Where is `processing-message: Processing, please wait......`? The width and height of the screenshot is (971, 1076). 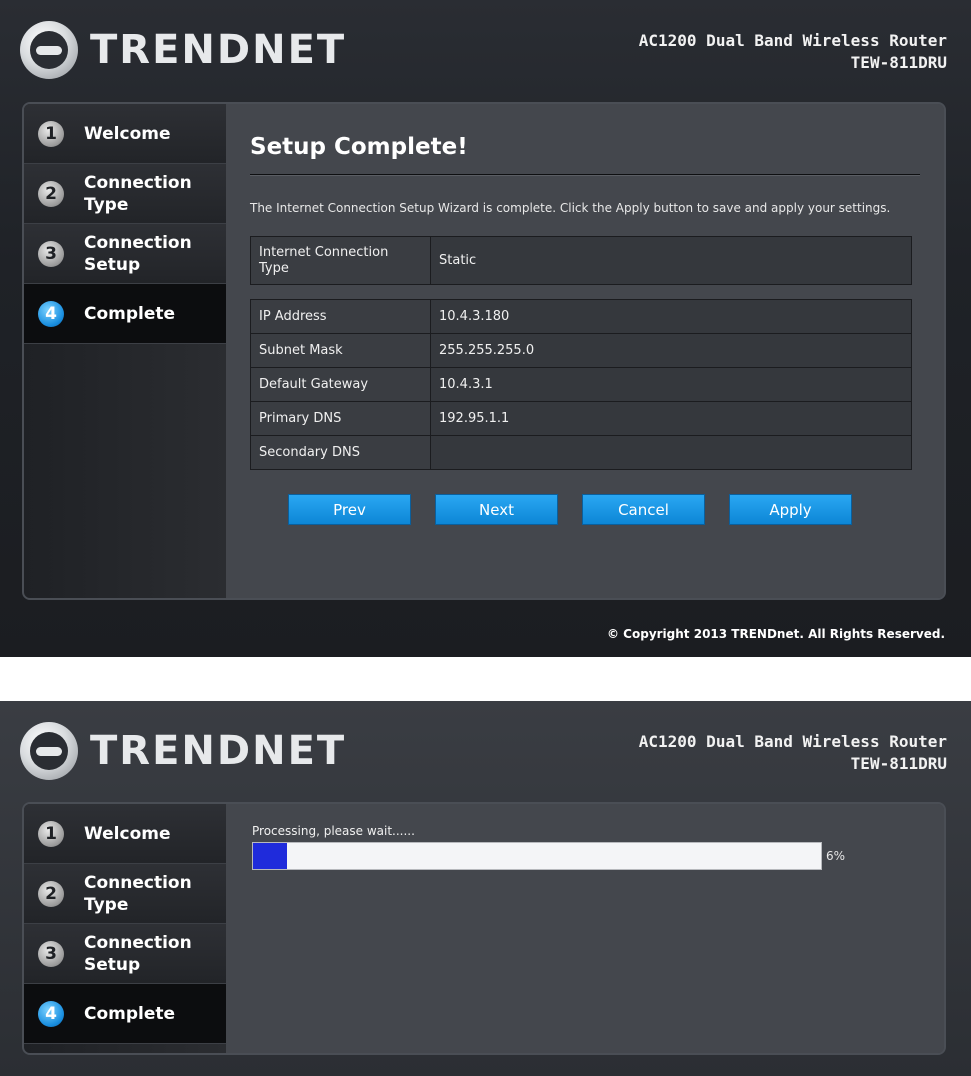
processing-message: Processing, please wait...... is located at coordinates (333, 831).